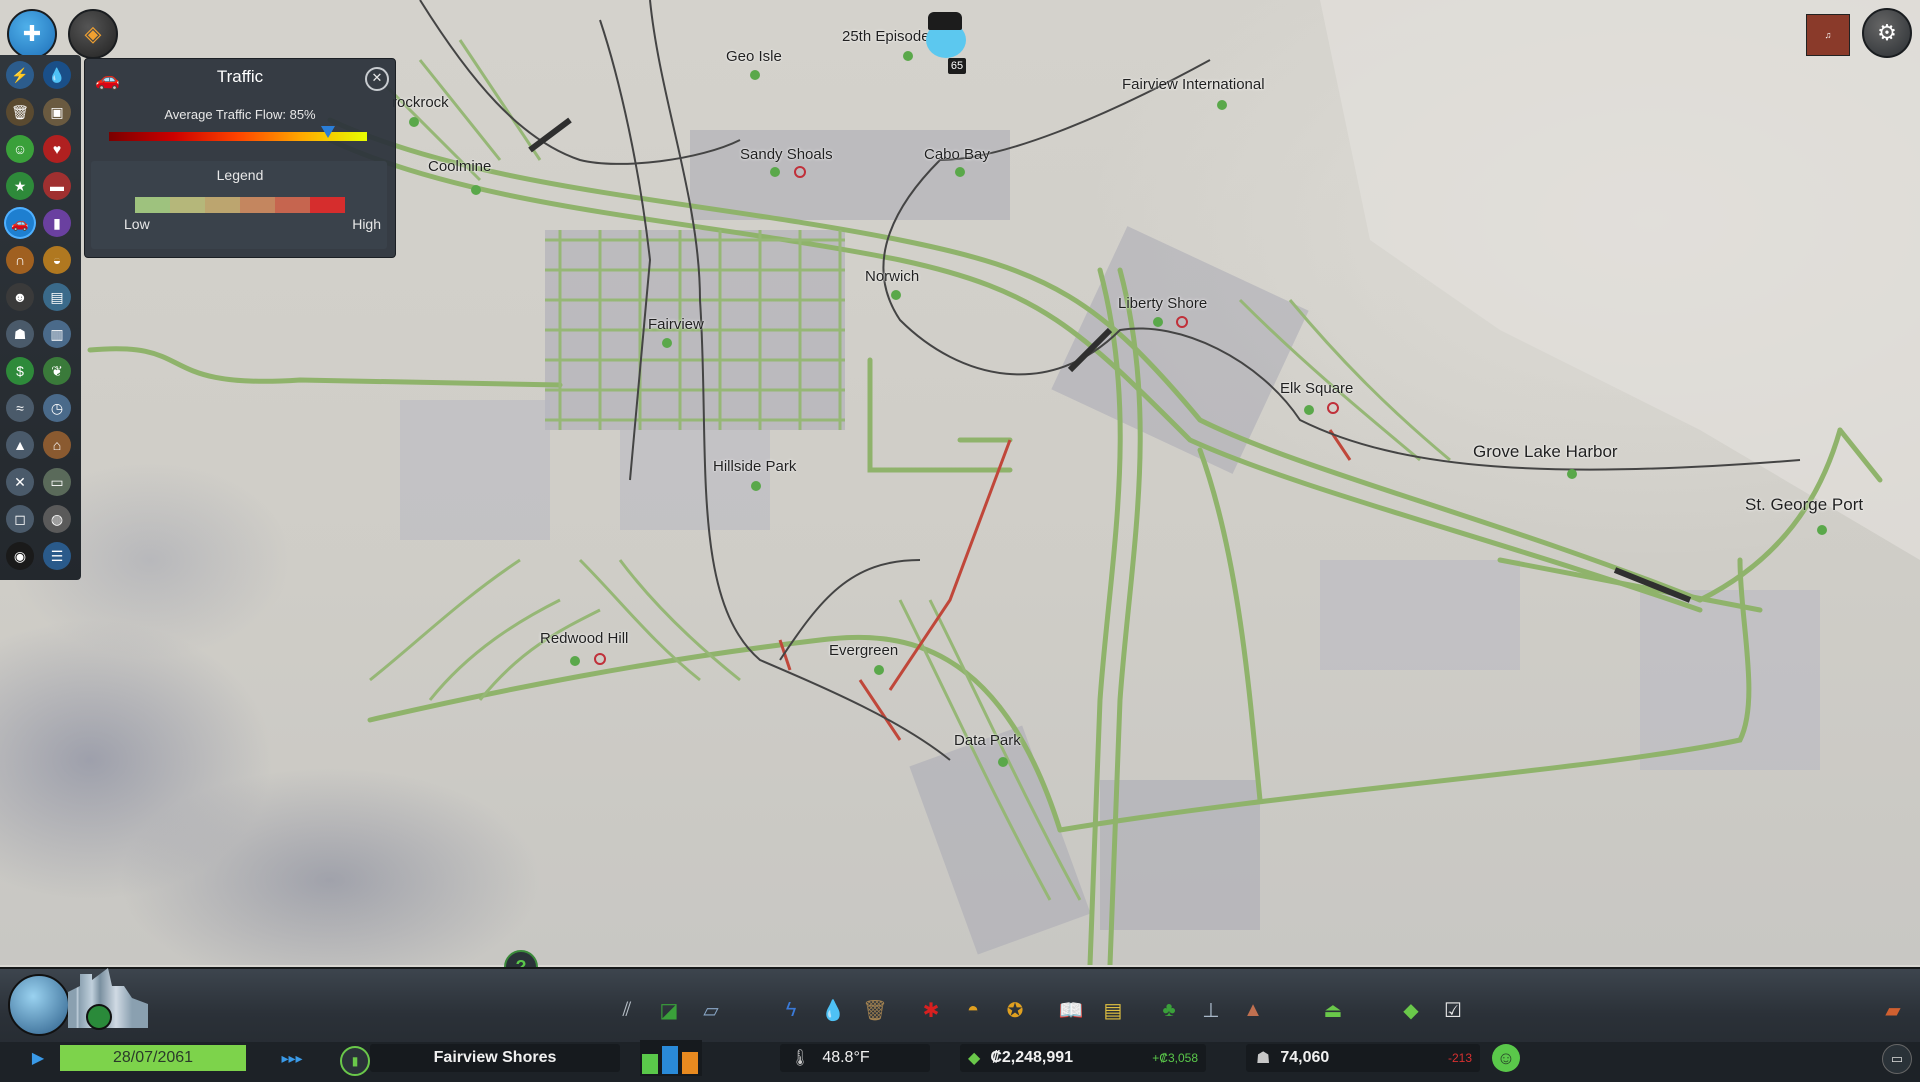 This screenshot has height=1082, width=1920. I want to click on radio-coverage-view-button: ◉, so click(20, 556).